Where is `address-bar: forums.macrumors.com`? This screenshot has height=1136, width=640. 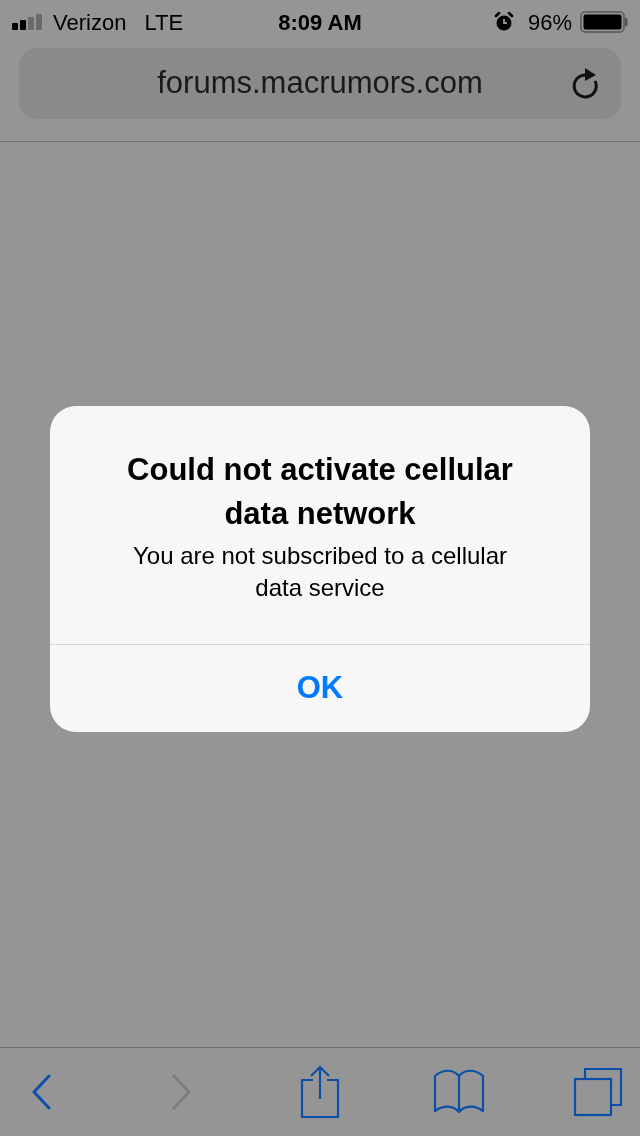 address-bar: forums.macrumors.com is located at coordinates (320, 83).